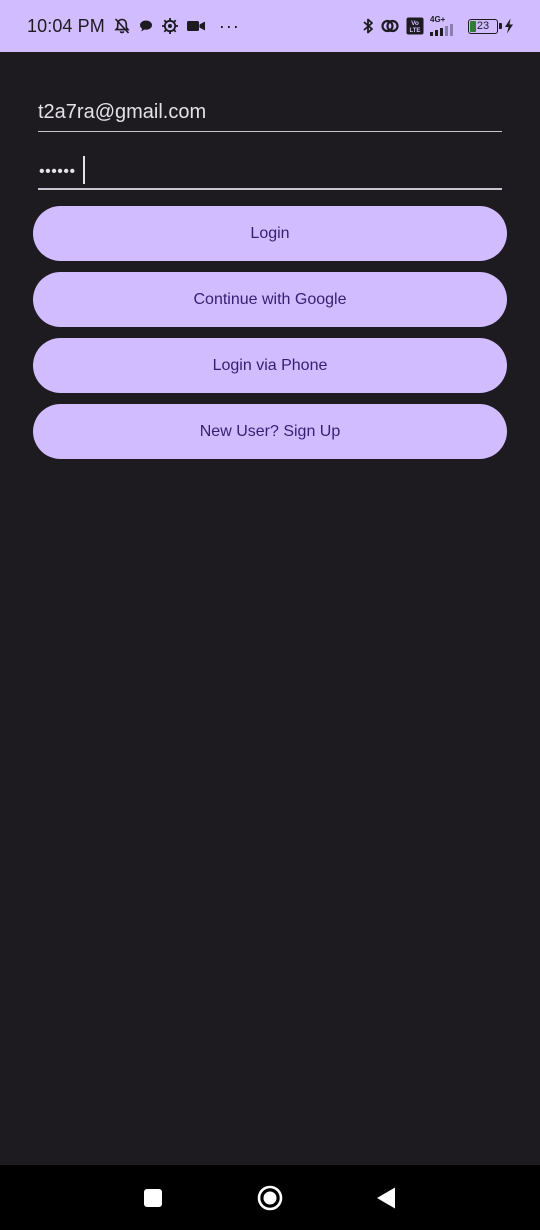 This screenshot has width=540, height=1230. What do you see at coordinates (170, 26) in the screenshot?
I see `settings-gear-icon` at bounding box center [170, 26].